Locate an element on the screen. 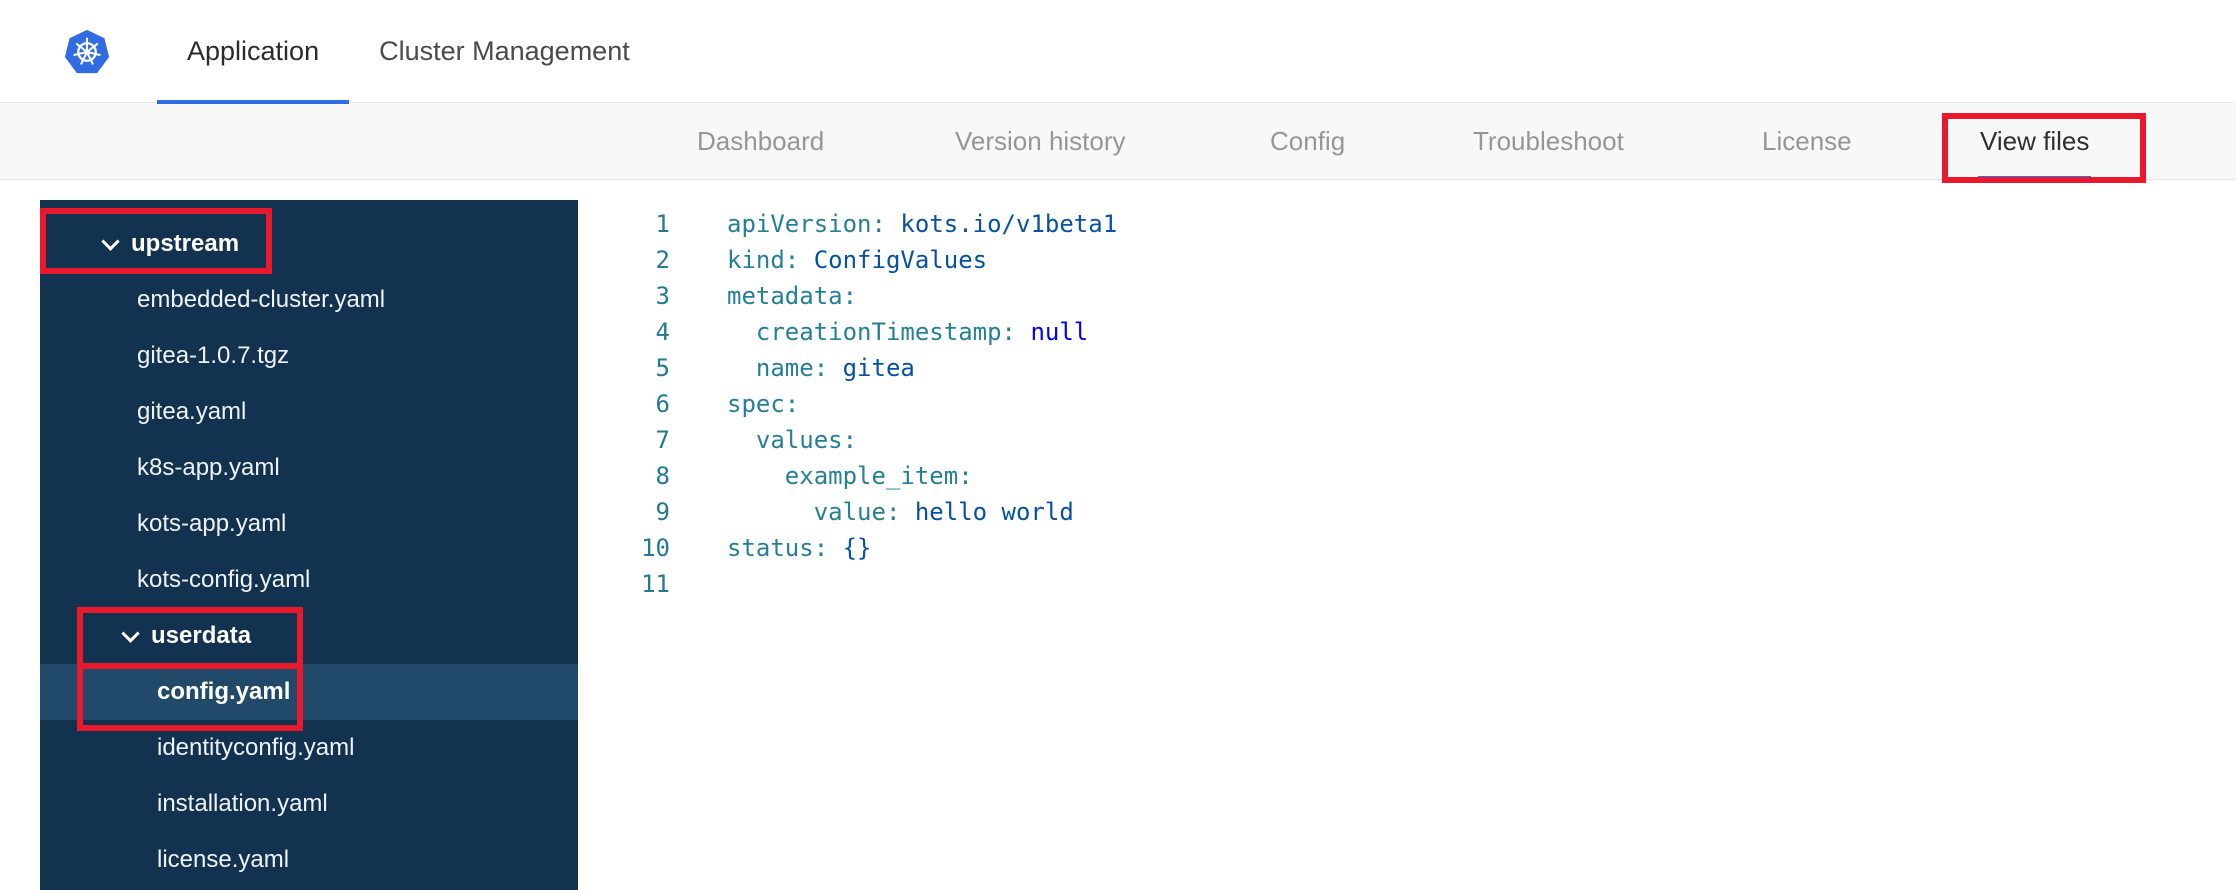 This screenshot has width=2236, height=890. tree-folder-upstream: upstream is located at coordinates (309, 244).